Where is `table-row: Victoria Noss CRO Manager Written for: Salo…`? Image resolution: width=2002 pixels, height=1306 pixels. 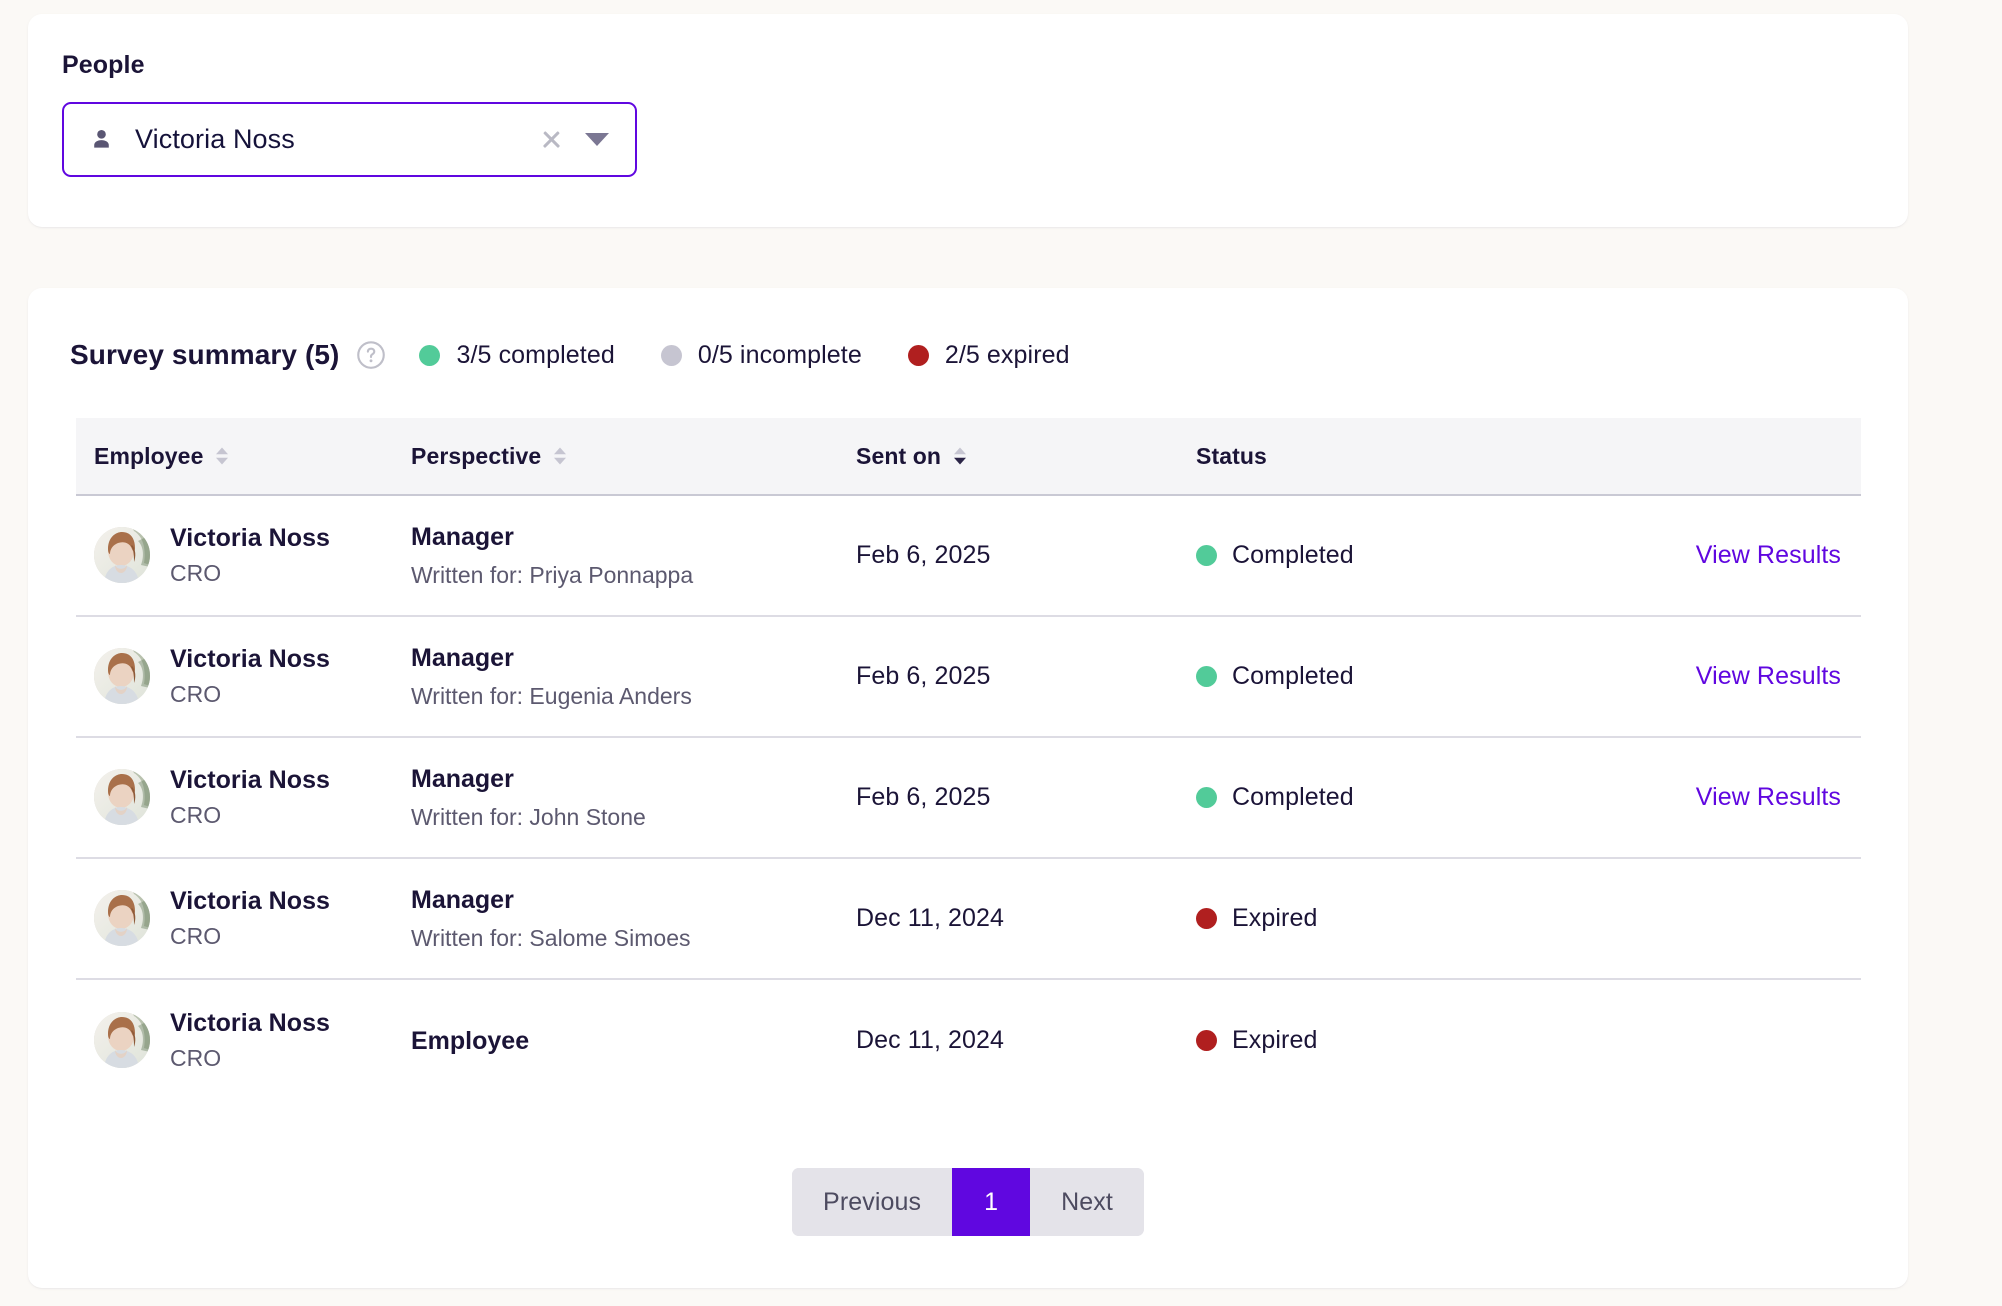 table-row: Victoria Noss CRO Manager Written for: Salo… is located at coordinates (968, 919).